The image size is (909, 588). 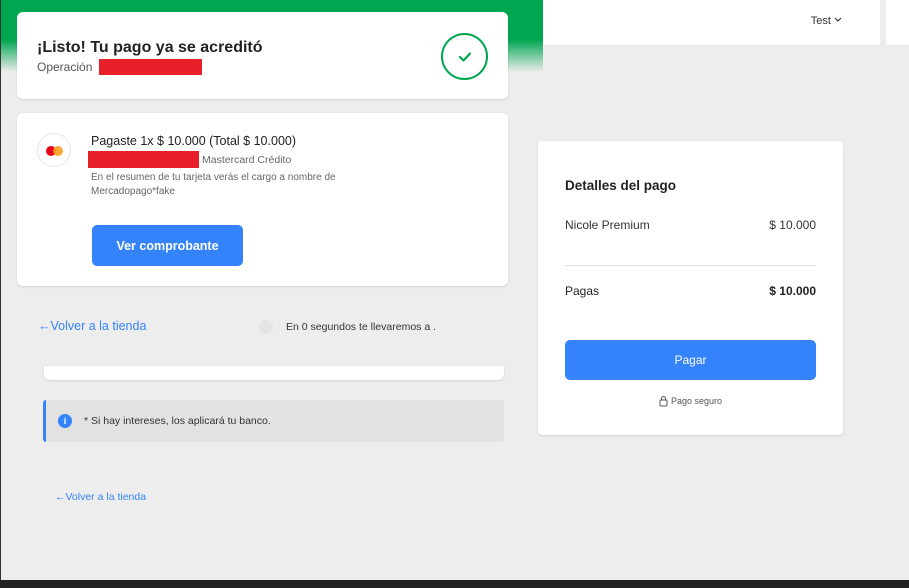 I want to click on total-label: Pagas, so click(x=582, y=291).